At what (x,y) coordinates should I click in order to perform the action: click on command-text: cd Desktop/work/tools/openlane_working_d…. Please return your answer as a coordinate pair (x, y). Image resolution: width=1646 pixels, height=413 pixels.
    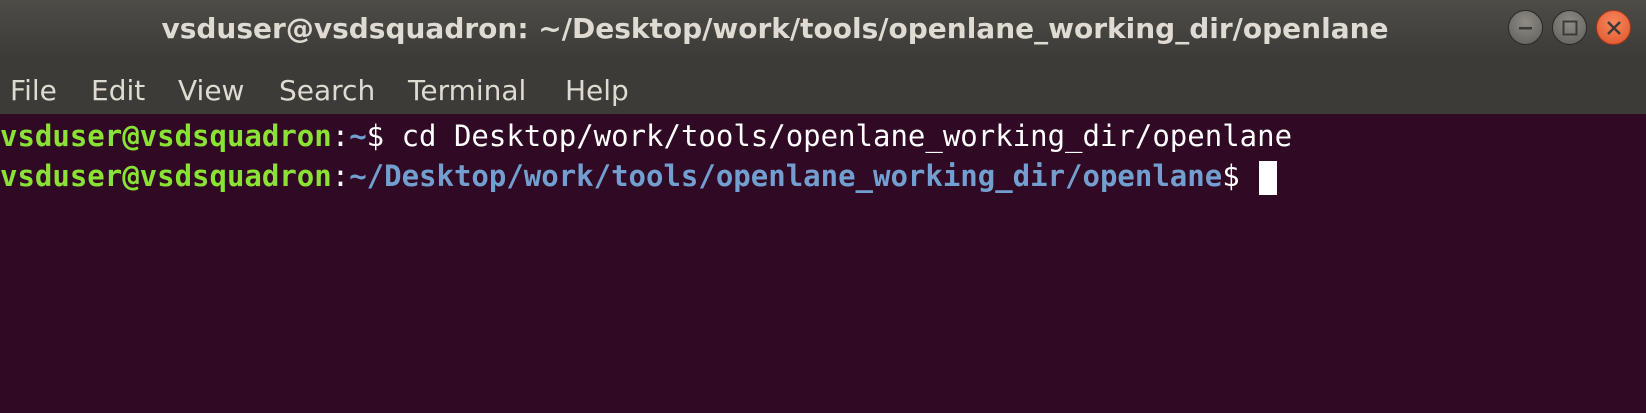
    Looking at the image, I should click on (847, 136).